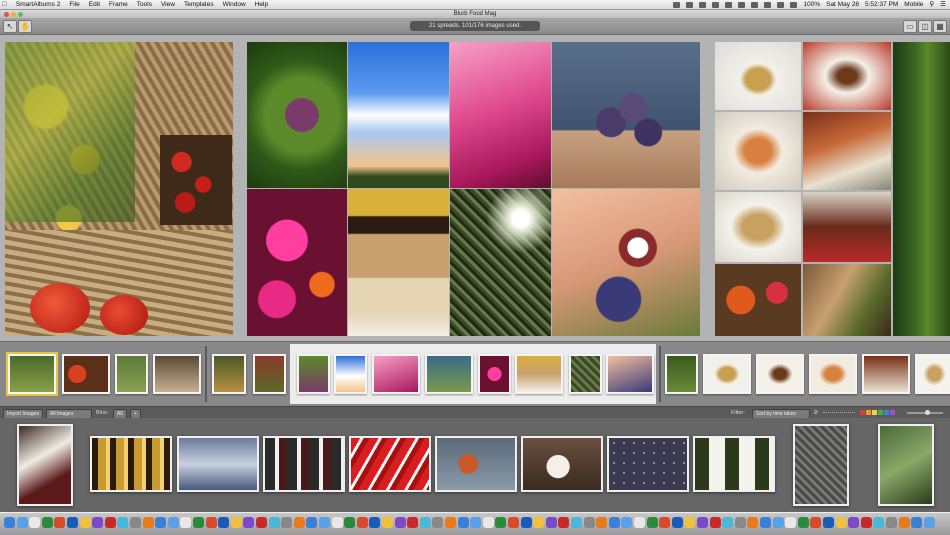  I want to click on user-name: Mobile, so click(913, 4).